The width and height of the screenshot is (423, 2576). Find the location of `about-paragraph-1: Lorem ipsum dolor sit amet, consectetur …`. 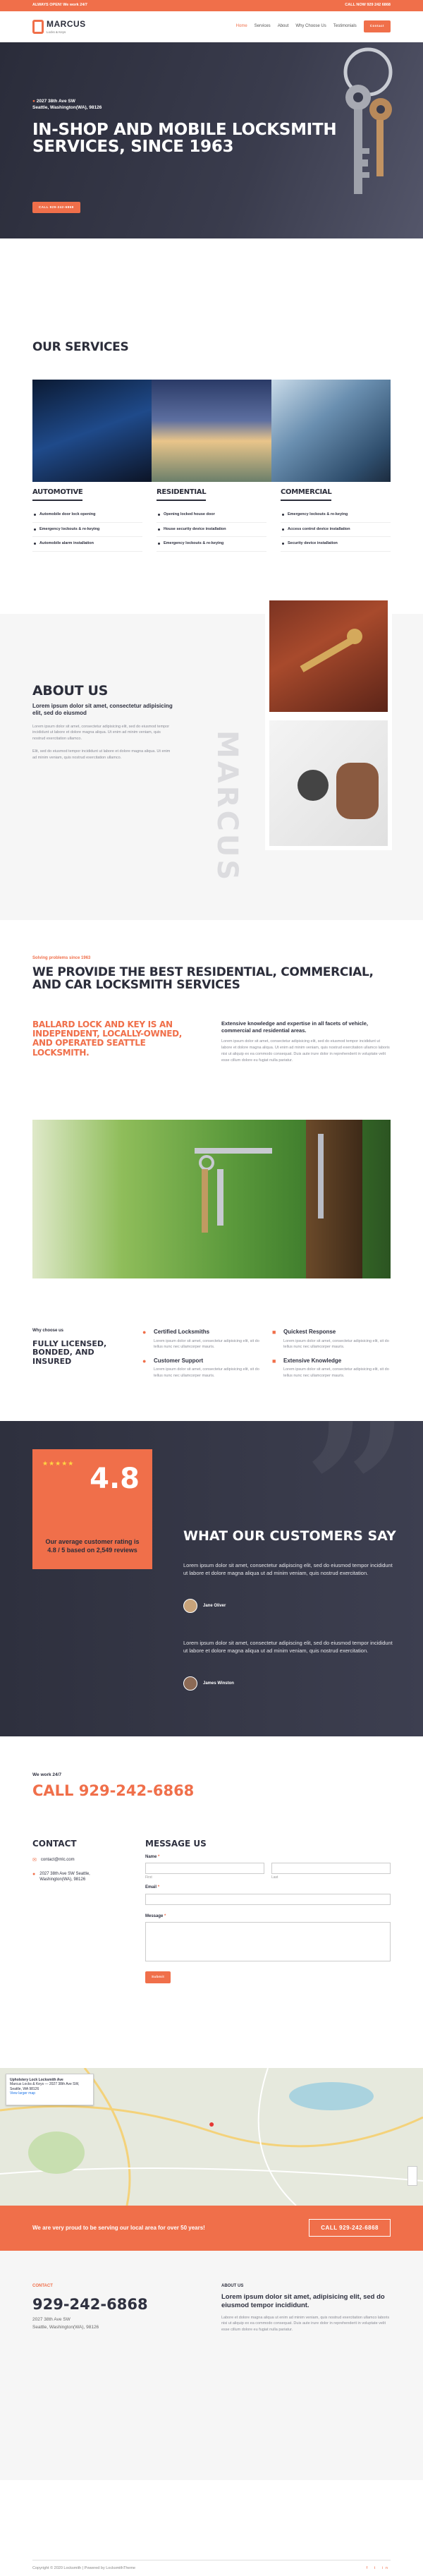

about-paragraph-1: Lorem ipsum dolor sit amet, consectetur … is located at coordinates (101, 733).